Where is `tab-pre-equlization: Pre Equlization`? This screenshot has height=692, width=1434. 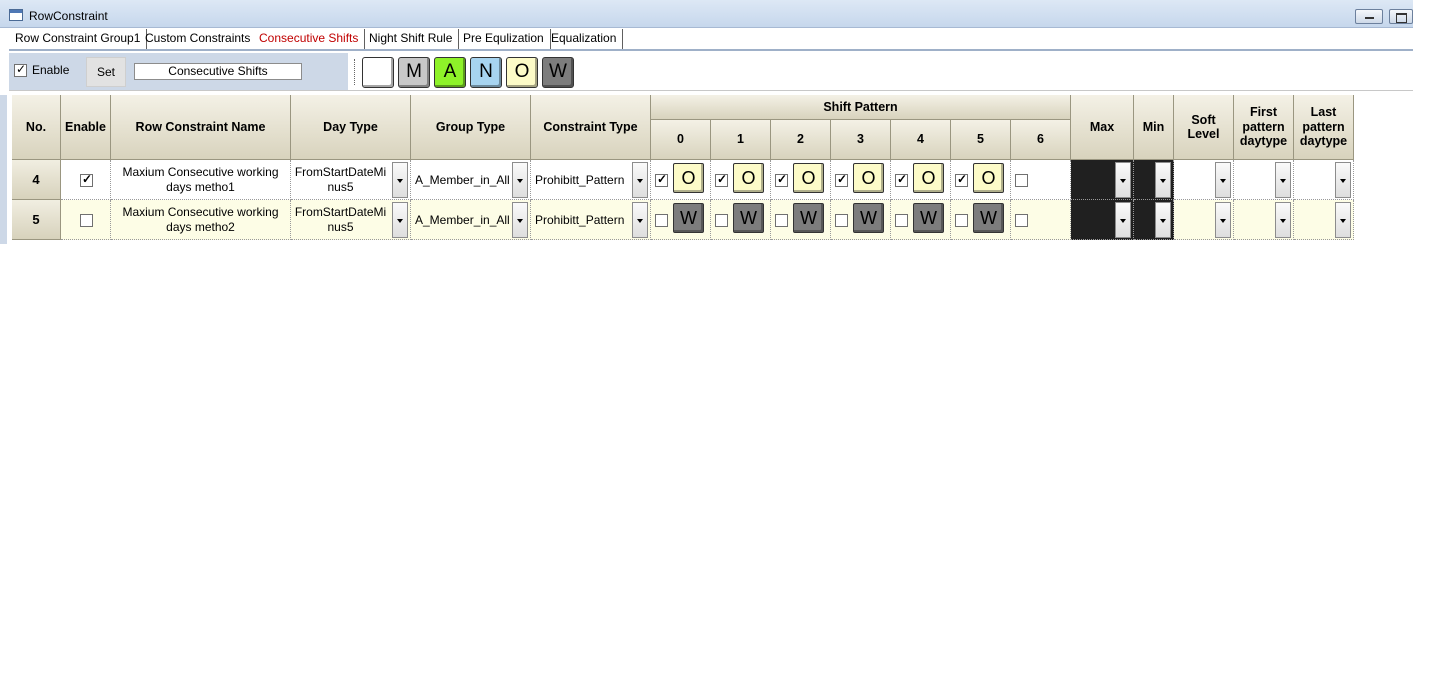
tab-pre-equlization: Pre Equlization is located at coordinates (504, 39).